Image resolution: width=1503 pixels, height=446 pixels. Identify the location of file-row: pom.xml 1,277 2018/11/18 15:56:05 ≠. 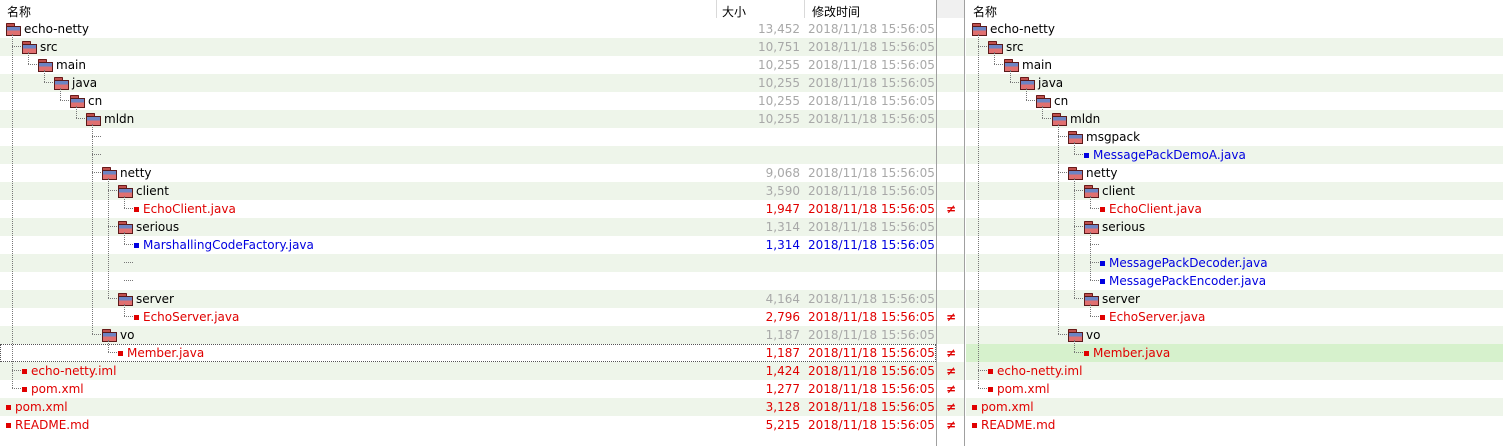
(478, 389).